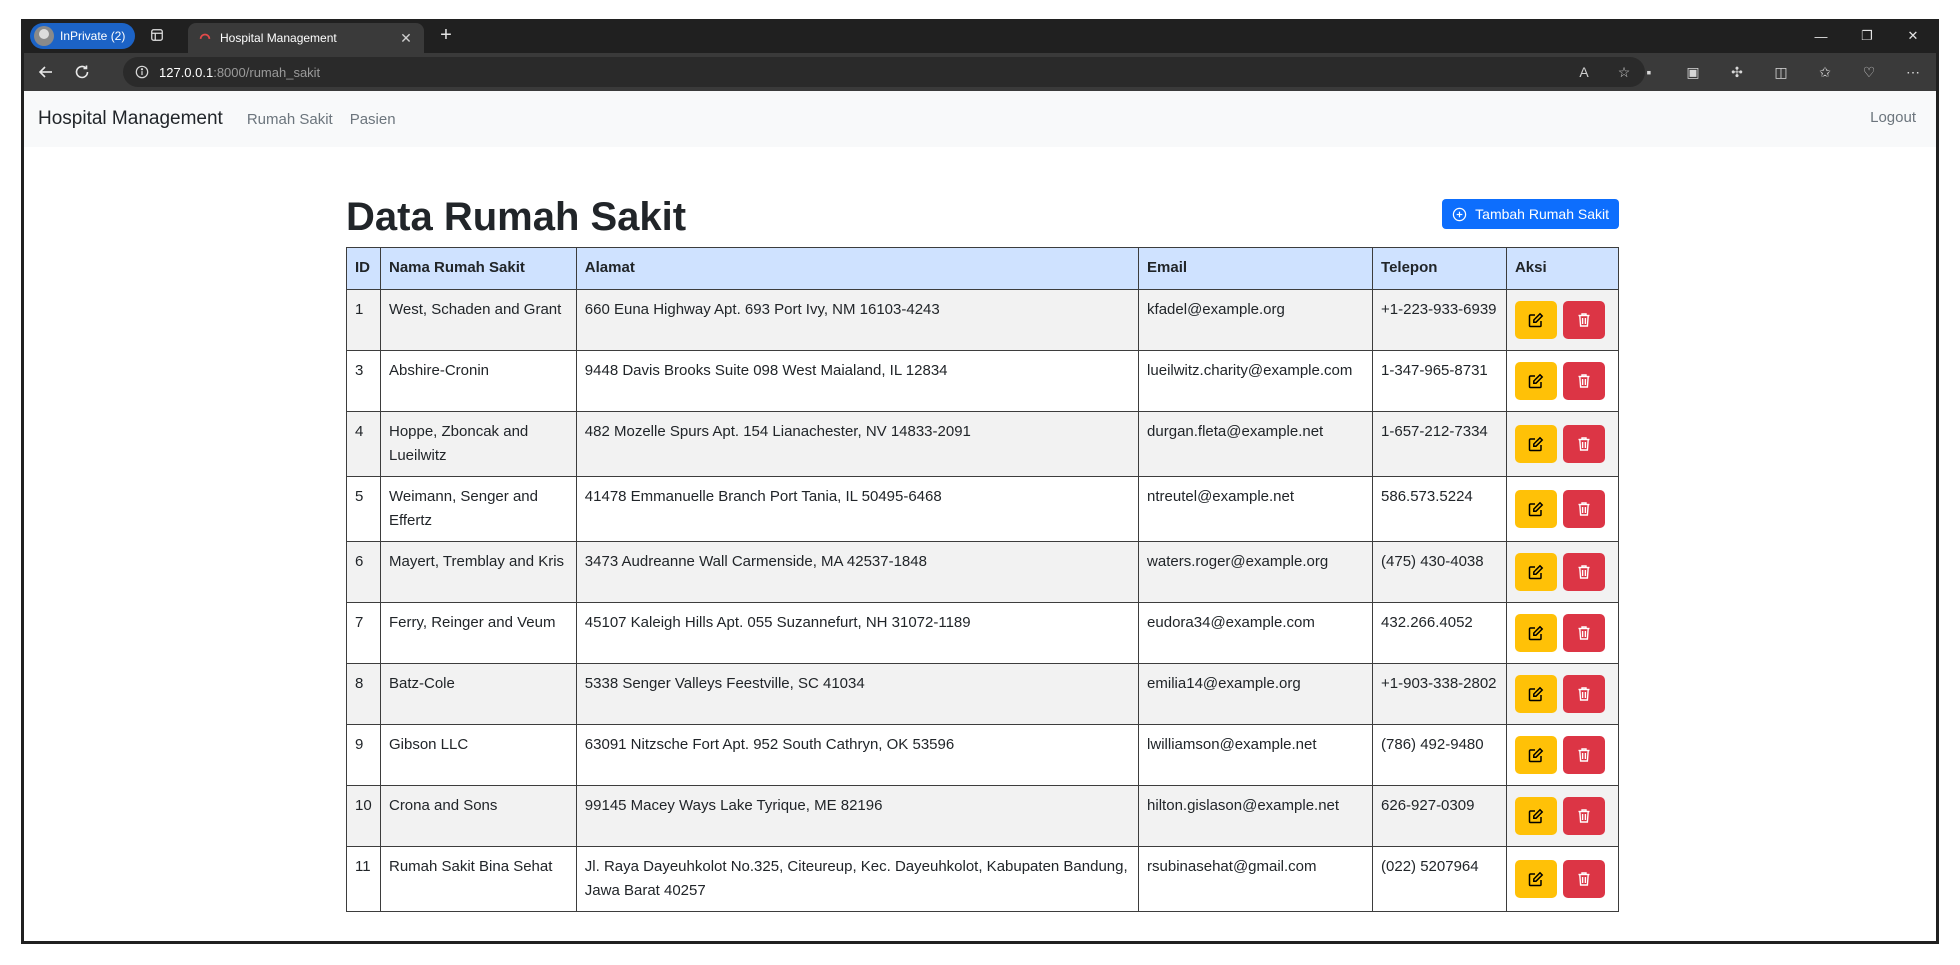 This screenshot has height=965, width=1960. I want to click on inprivate-profile-button: InPrivate (2), so click(83, 36).